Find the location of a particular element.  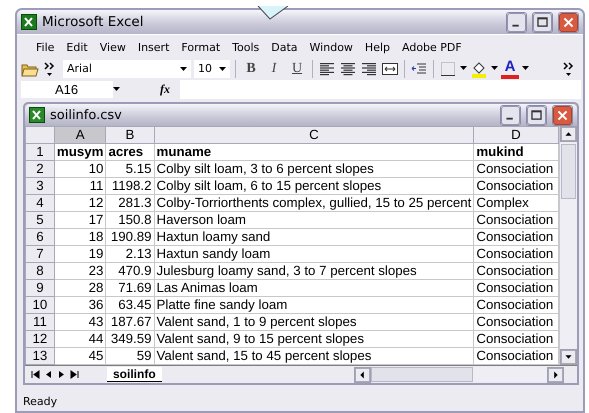

callout-tail is located at coordinates (273, 13).